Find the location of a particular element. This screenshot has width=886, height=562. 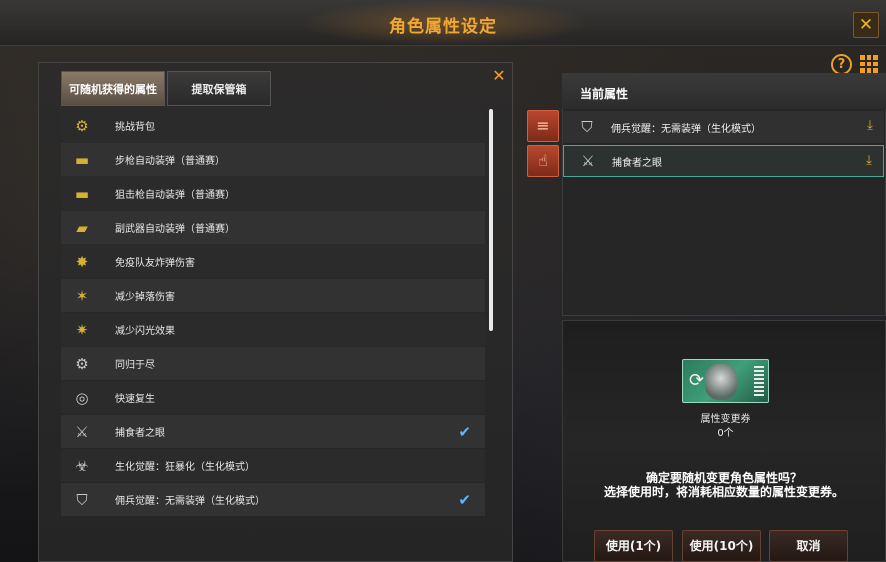

list-item-label: 生化觉醒：狂暴化（生化模式） is located at coordinates (185, 467).